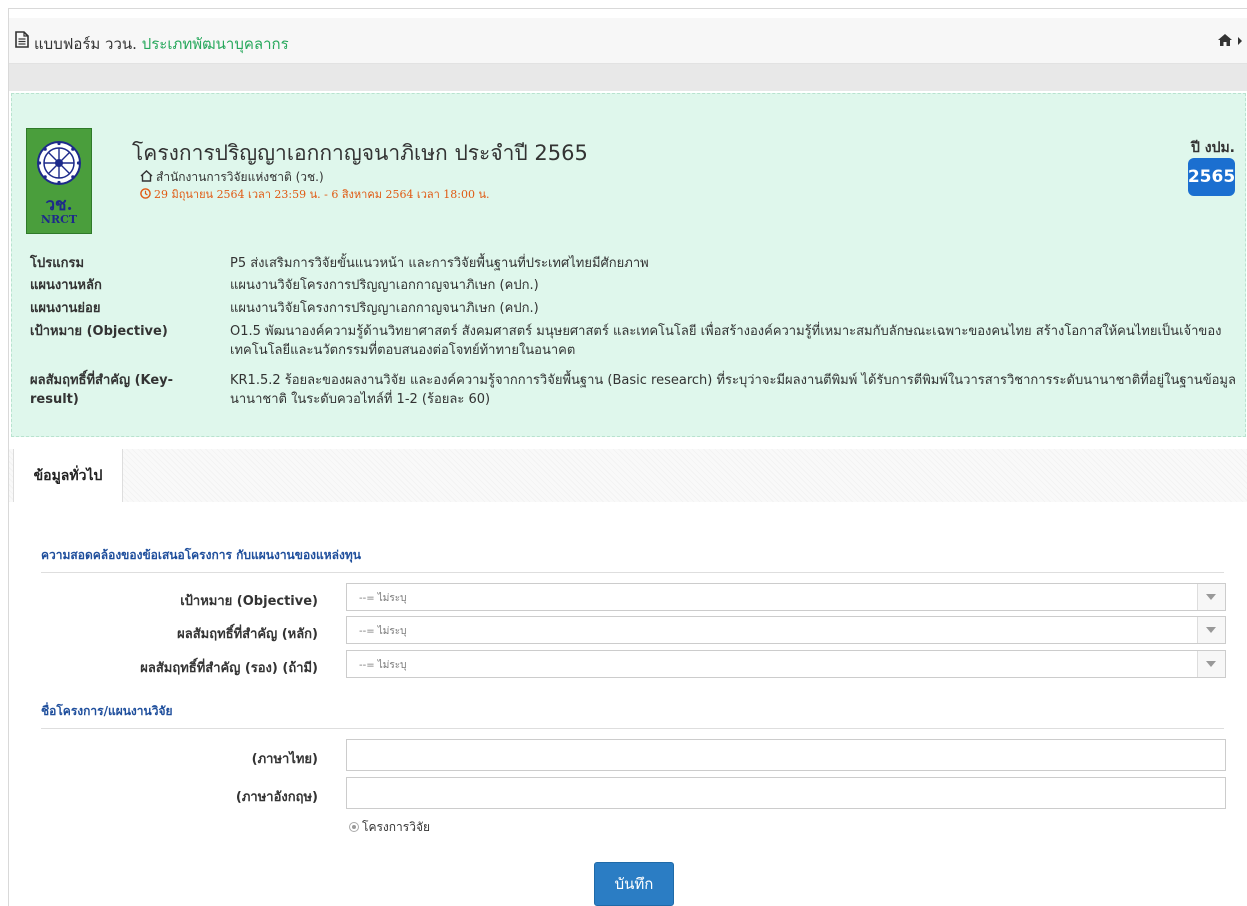 The image size is (1247, 906). I want to click on kr-sub-select: --= ไม่ระบุ, so click(786, 664).